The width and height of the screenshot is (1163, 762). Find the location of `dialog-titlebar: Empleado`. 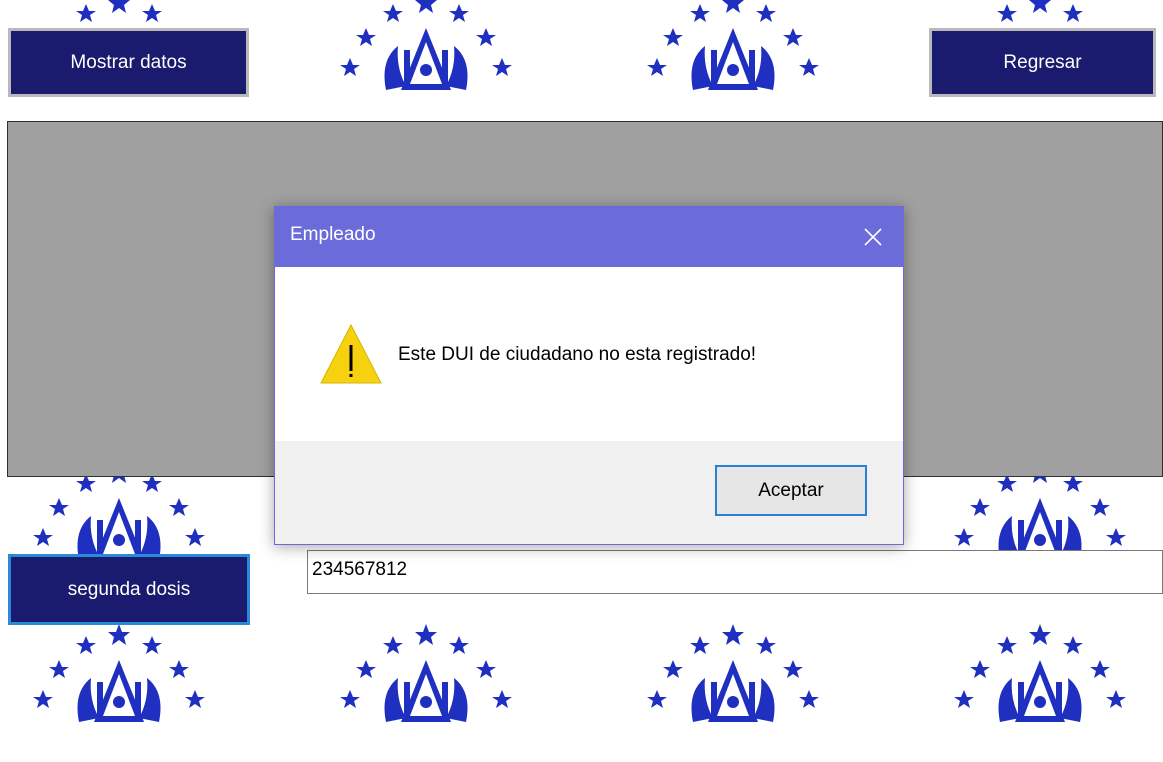

dialog-titlebar: Empleado is located at coordinates (589, 237).